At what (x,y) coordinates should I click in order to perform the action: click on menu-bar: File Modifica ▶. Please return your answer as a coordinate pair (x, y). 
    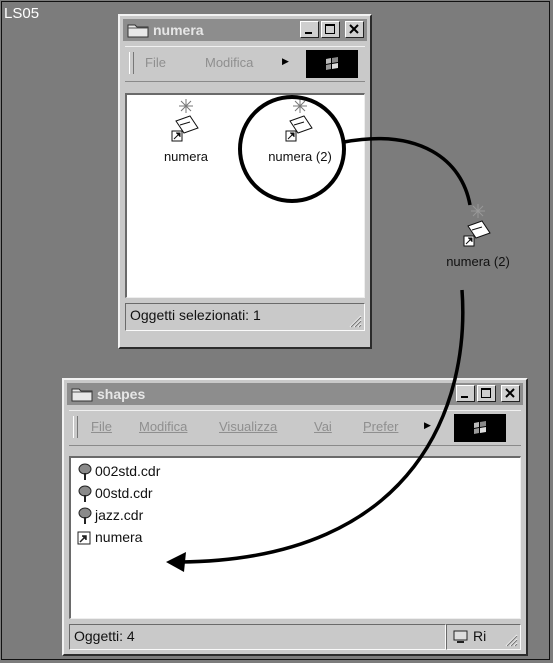
    Looking at the image, I should click on (245, 64).